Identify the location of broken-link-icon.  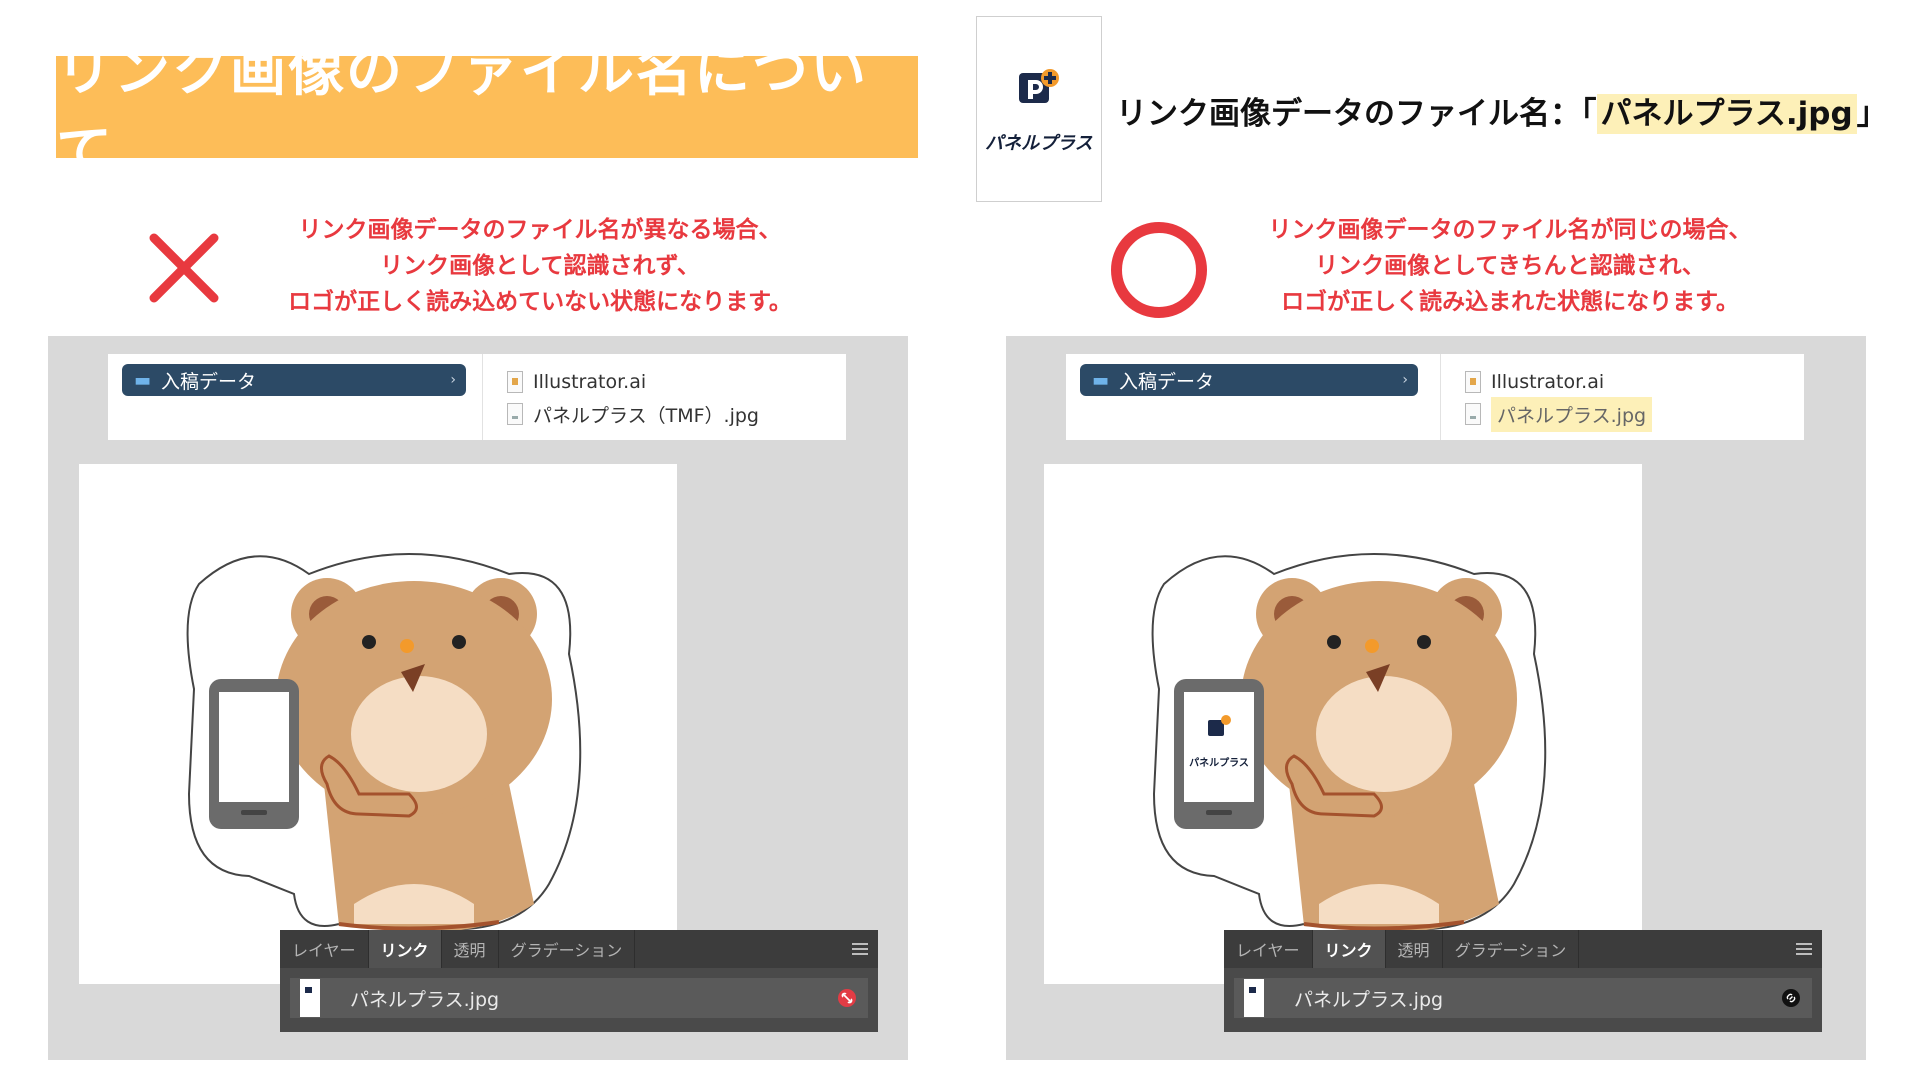
(847, 998).